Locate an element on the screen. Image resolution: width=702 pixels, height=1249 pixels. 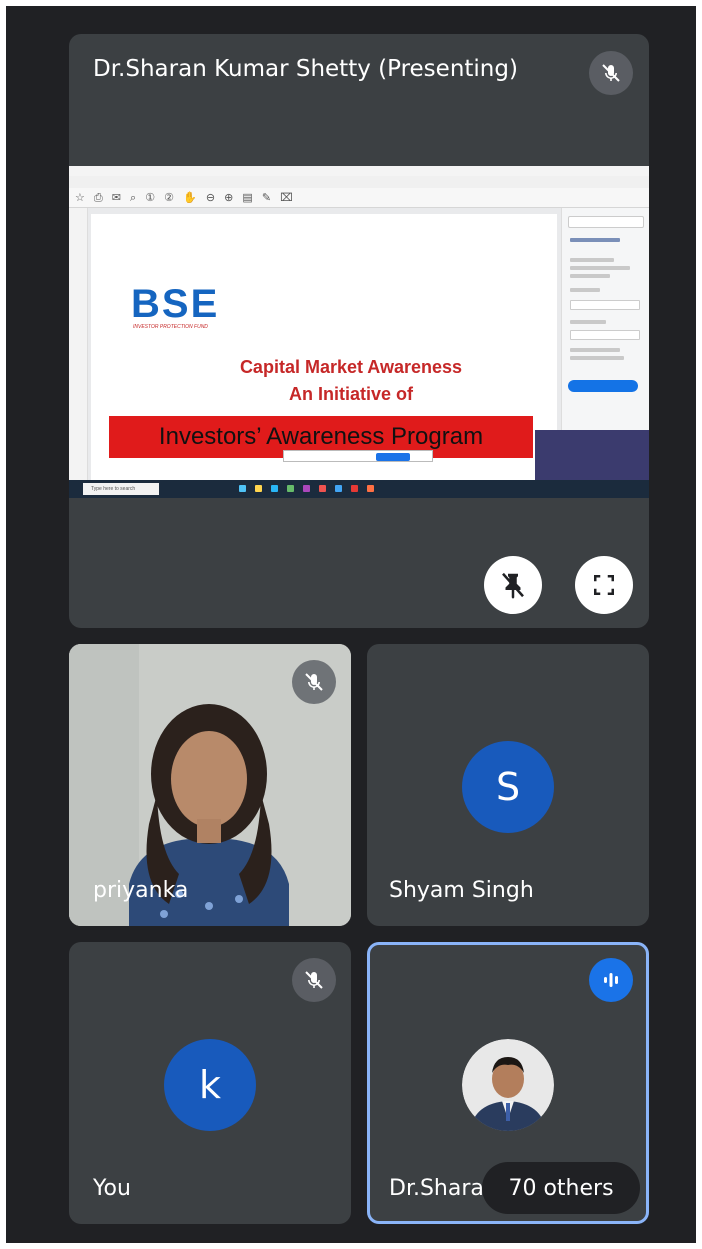
unpin-button is located at coordinates (513, 585).